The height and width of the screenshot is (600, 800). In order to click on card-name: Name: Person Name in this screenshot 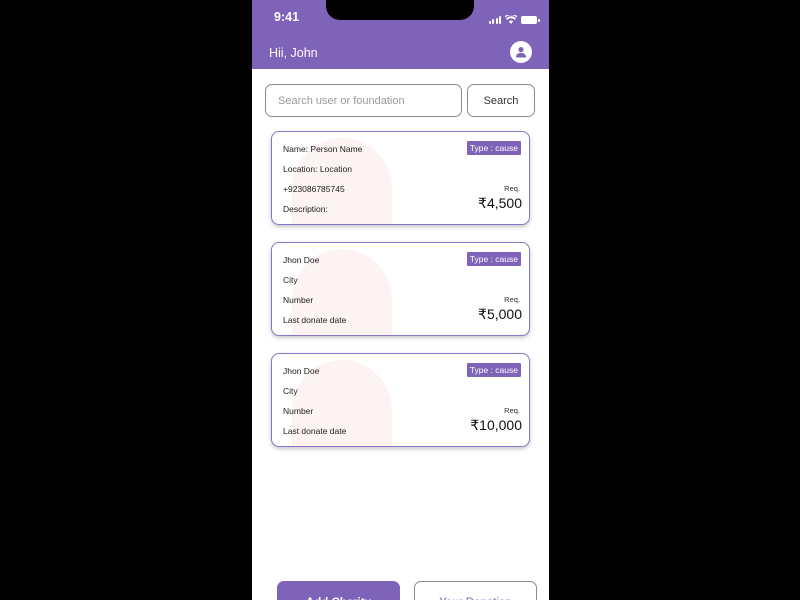, I will do `click(323, 149)`.